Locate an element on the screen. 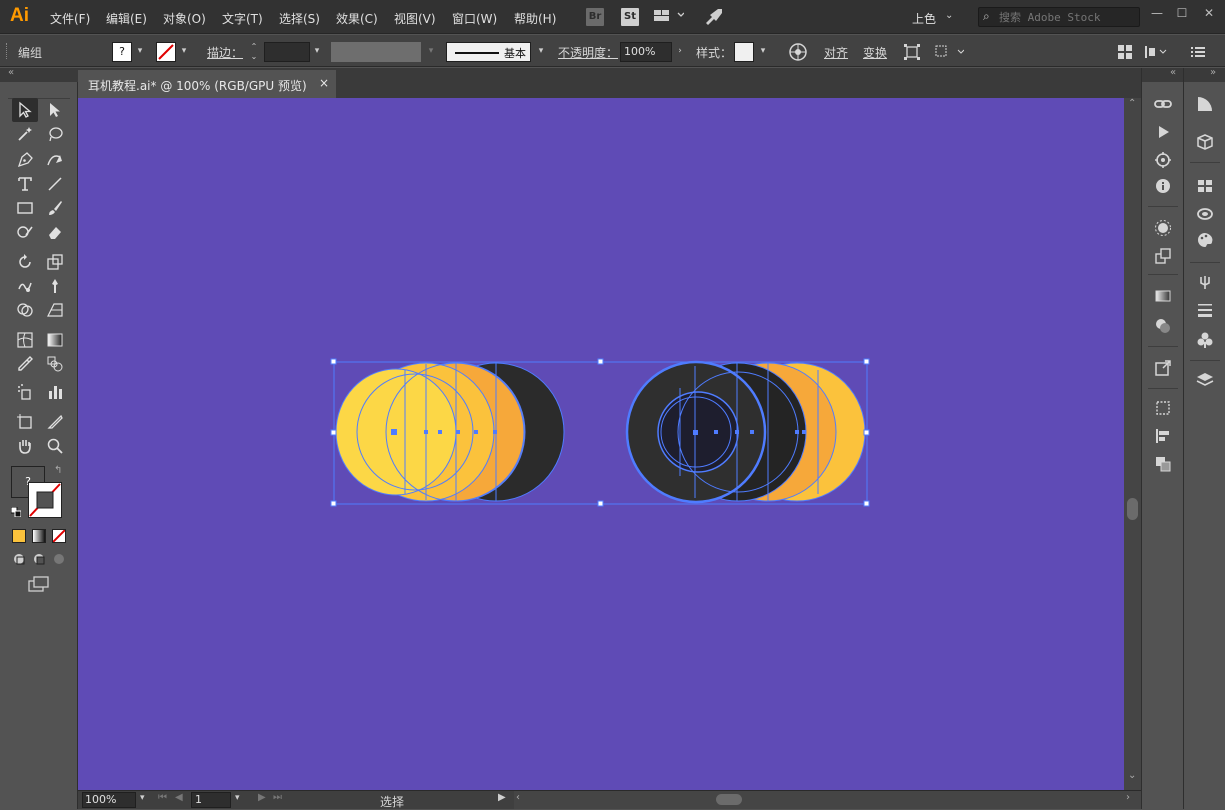  gradient-mode-icon is located at coordinates (39, 536).